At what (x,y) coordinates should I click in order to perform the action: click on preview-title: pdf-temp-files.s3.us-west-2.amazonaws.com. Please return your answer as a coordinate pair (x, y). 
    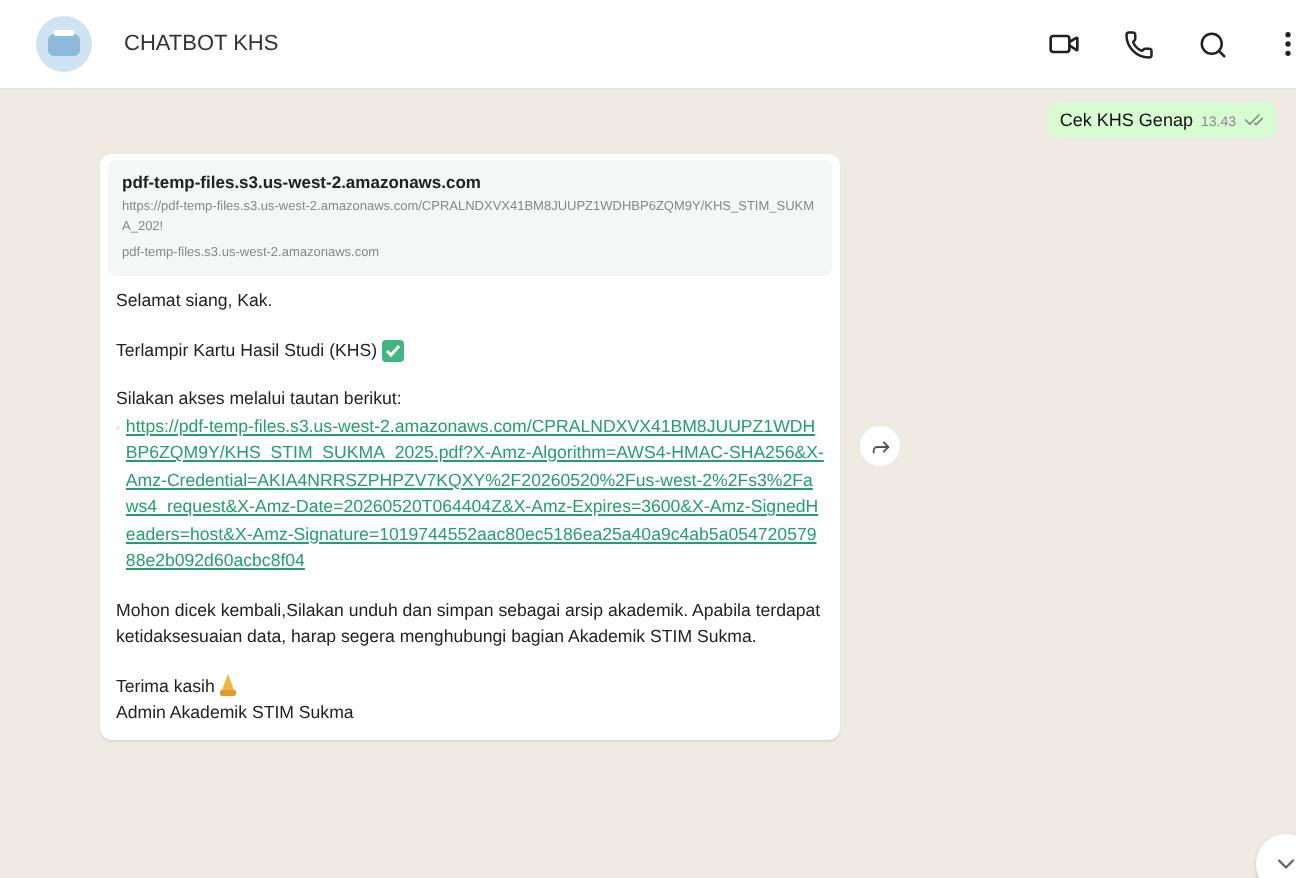
    Looking at the image, I should click on (302, 182).